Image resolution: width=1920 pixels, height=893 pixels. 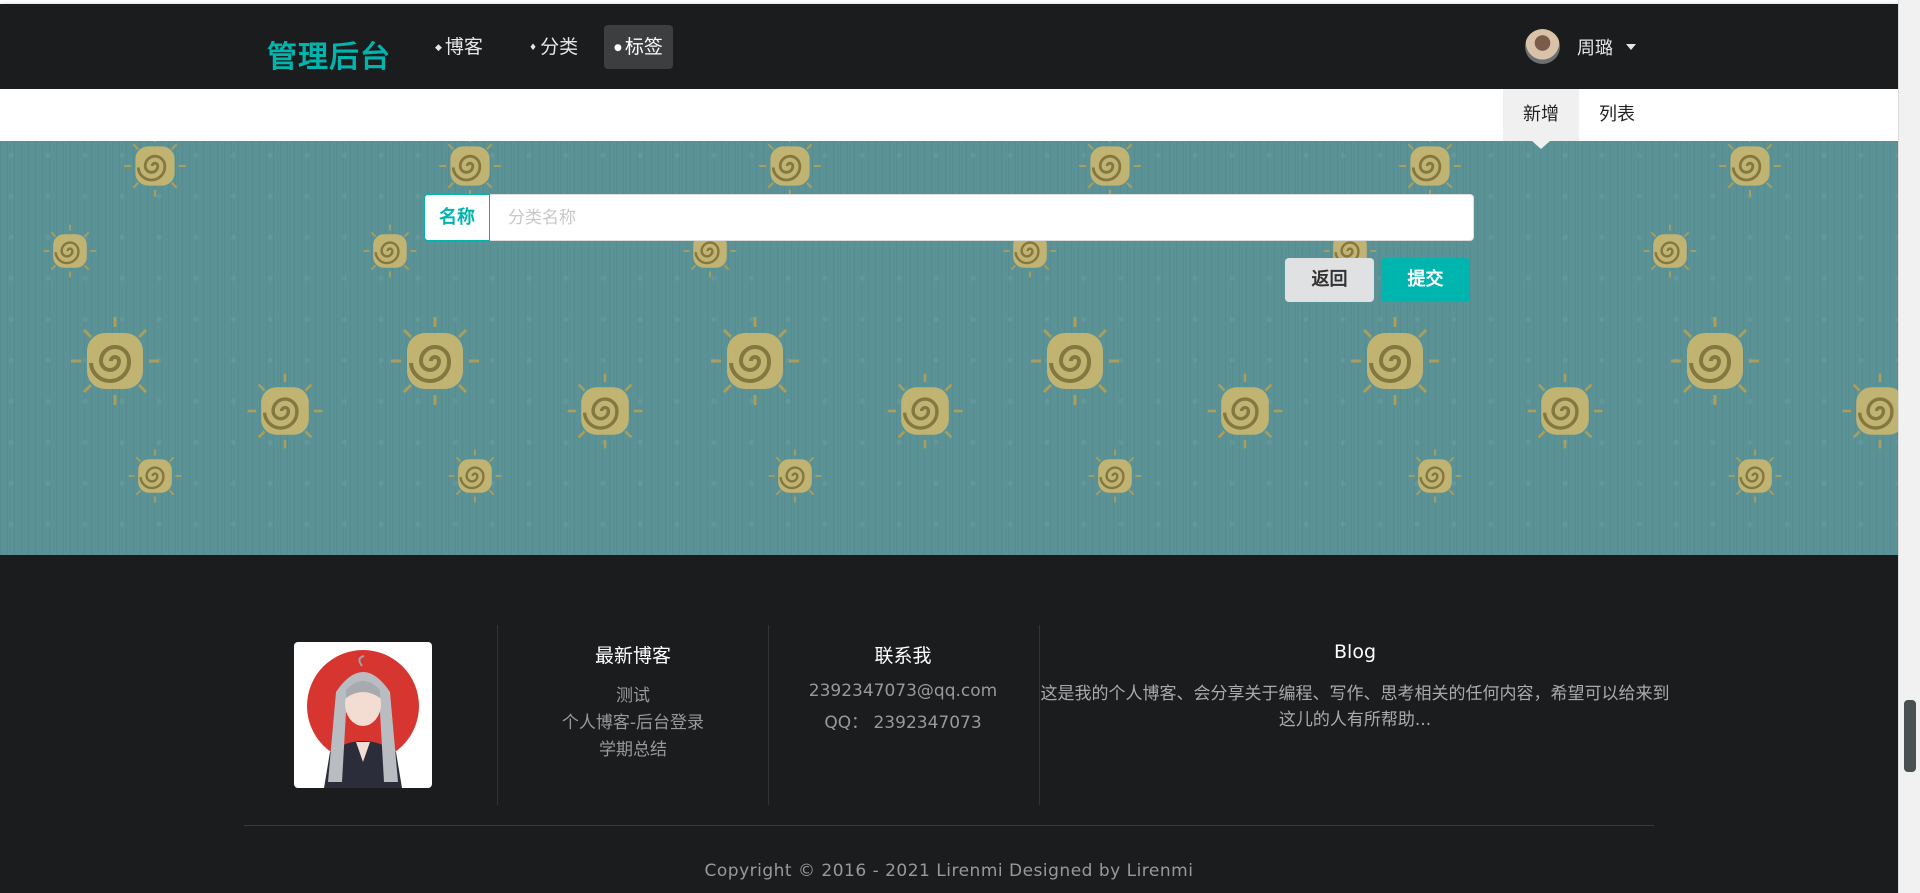 What do you see at coordinates (1329, 280) in the screenshot?
I see `back-button: 返回` at bounding box center [1329, 280].